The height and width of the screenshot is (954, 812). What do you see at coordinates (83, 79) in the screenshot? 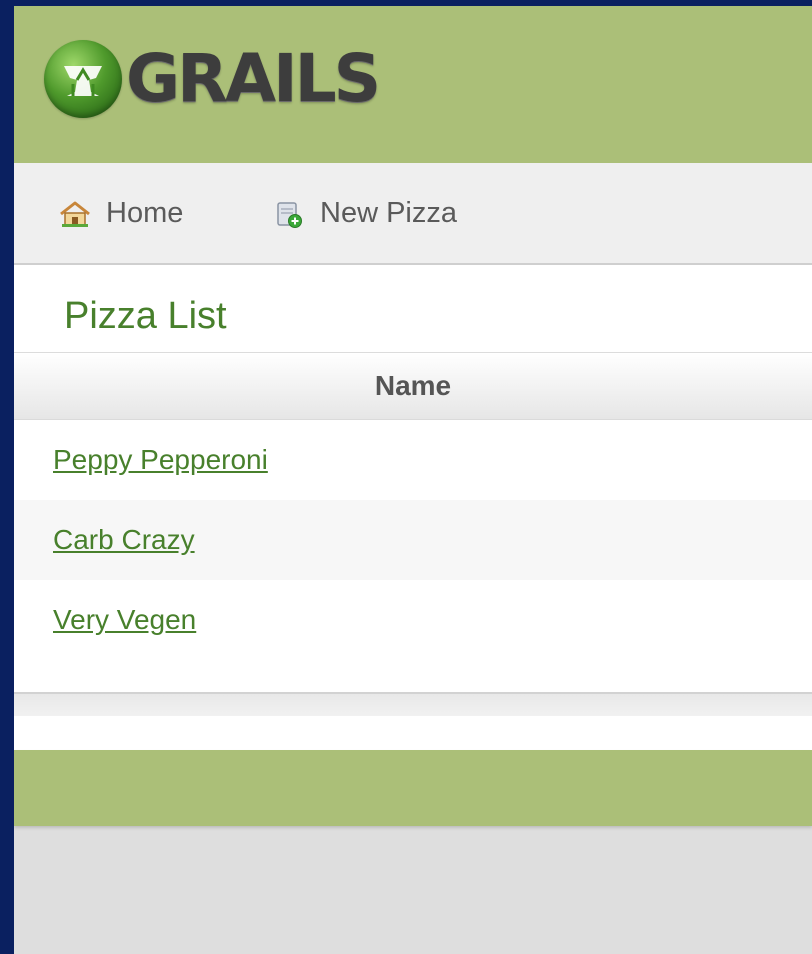
I see `grails-goblet-icon` at bounding box center [83, 79].